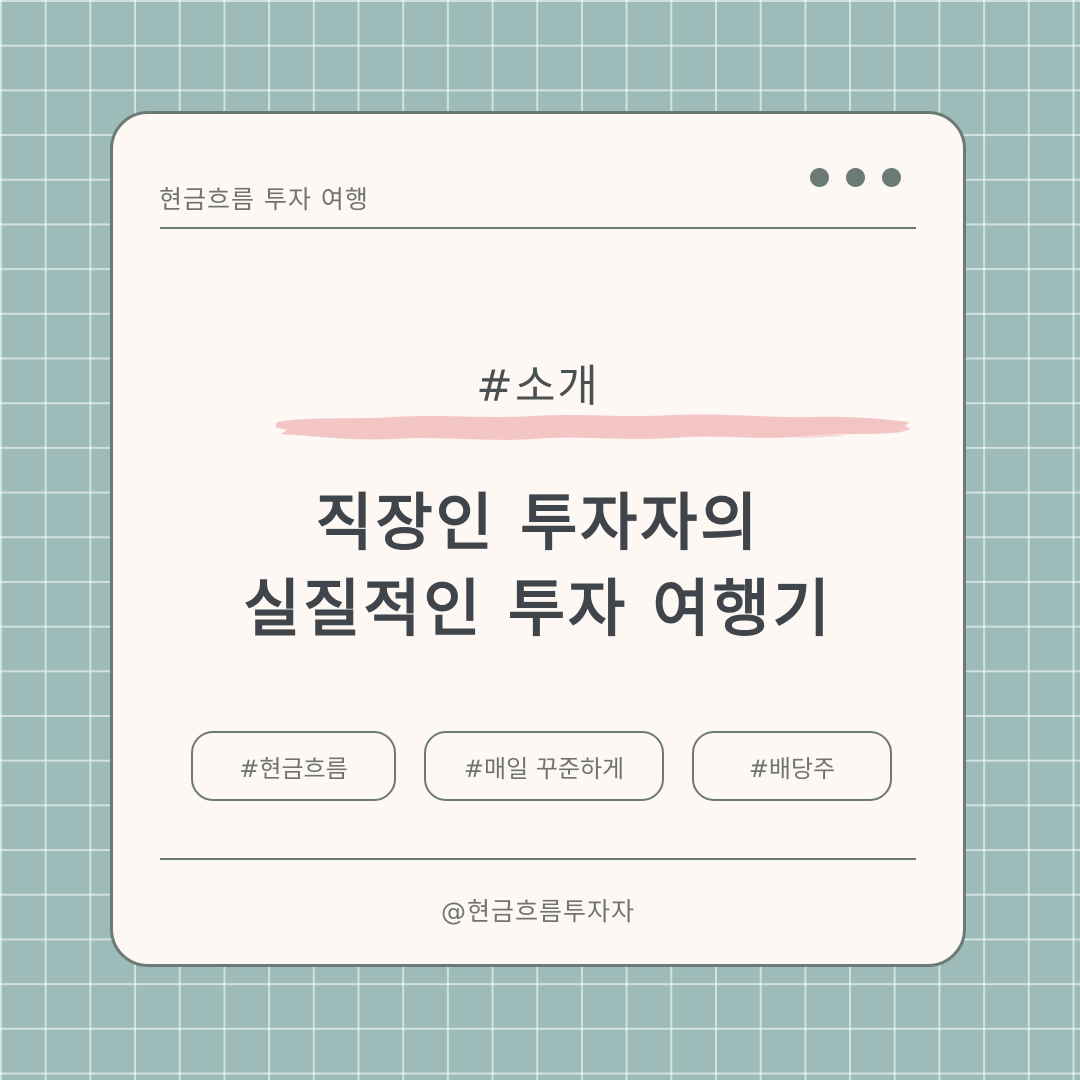  I want to click on brush-highlight, so click(593, 427).